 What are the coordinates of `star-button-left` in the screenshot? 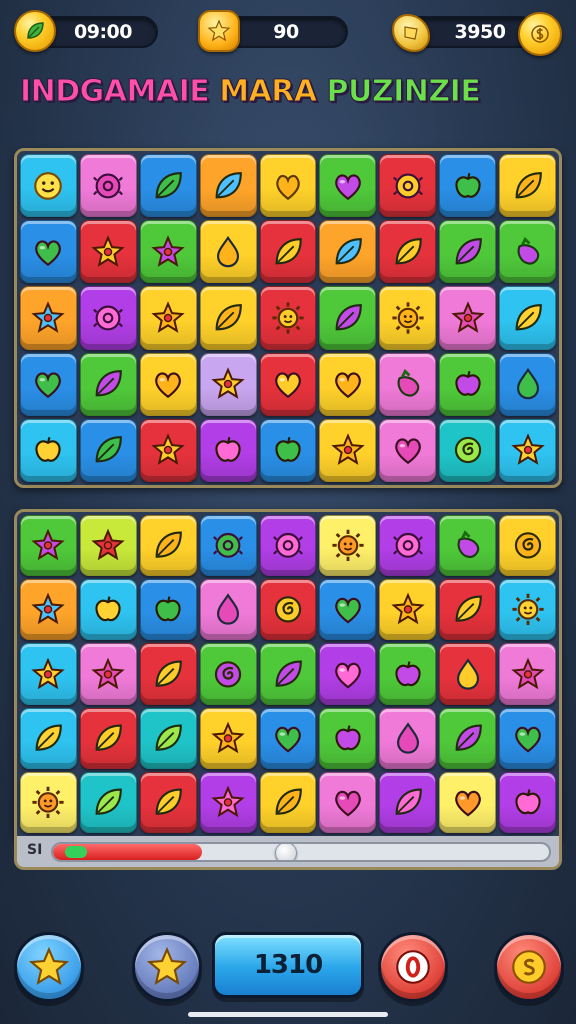 It's located at (49, 967).